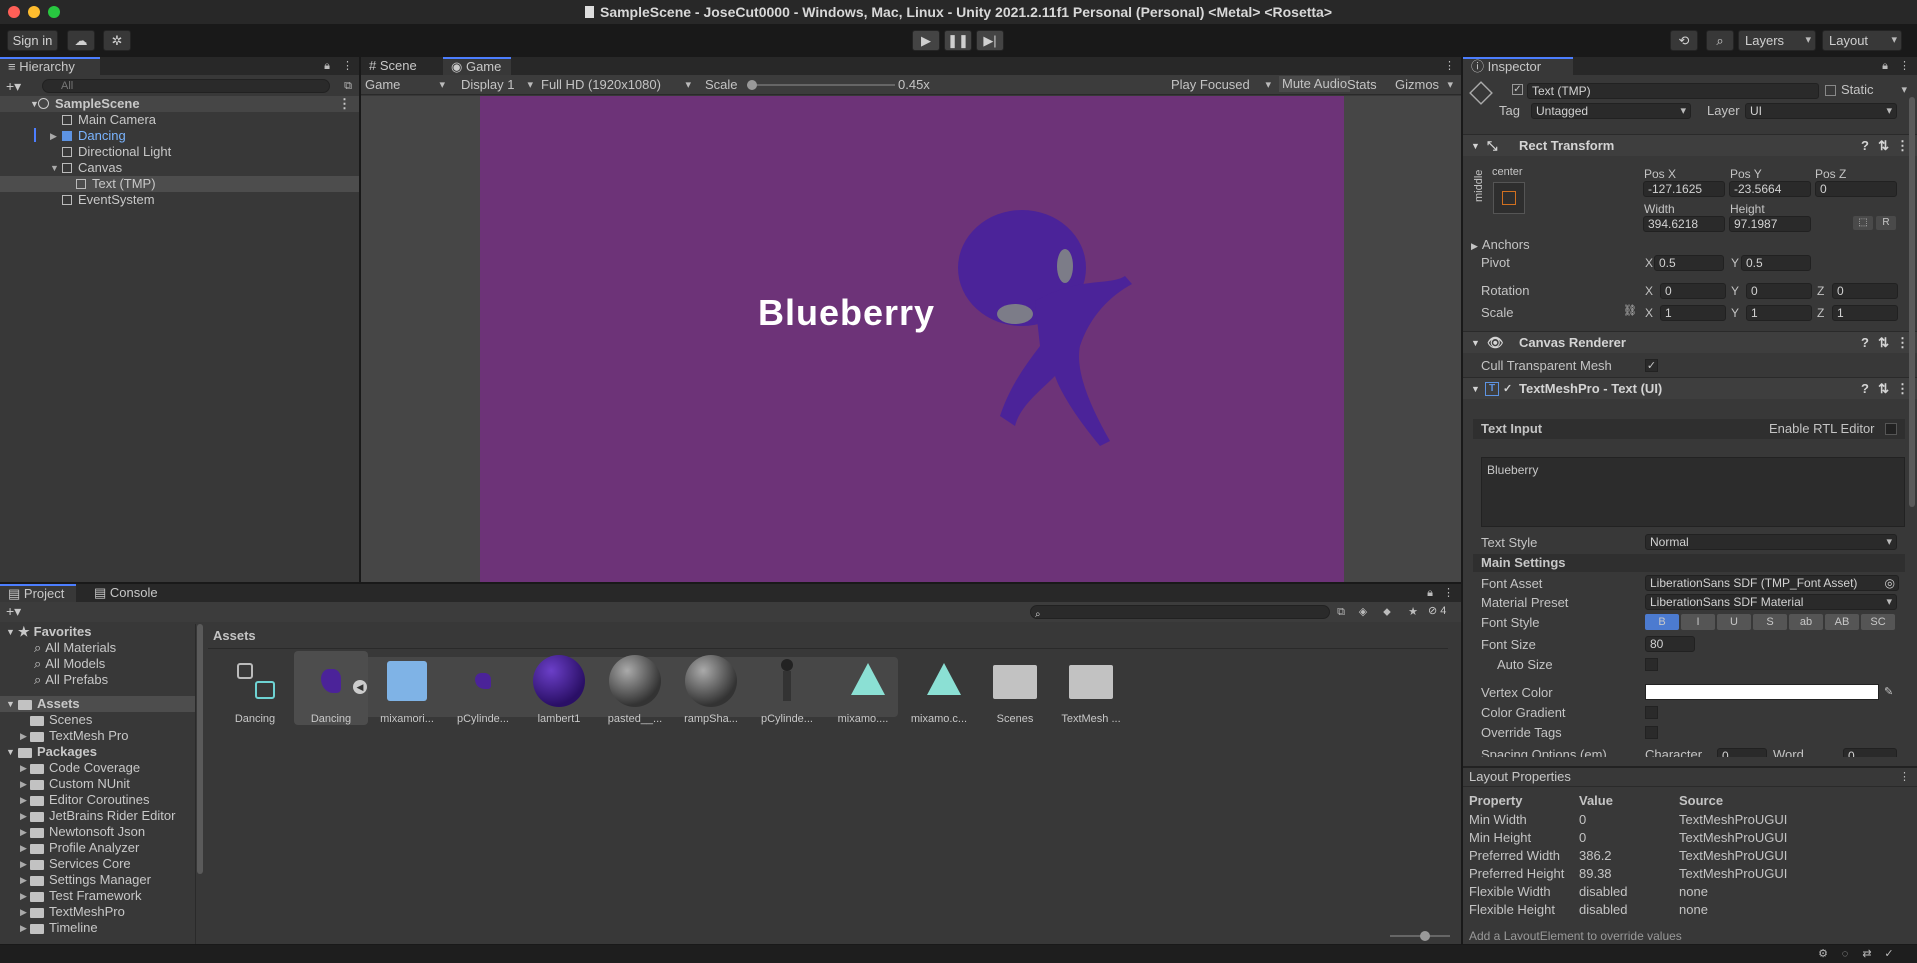  What do you see at coordinates (1180, 612) in the screenshot?
I see `project-search-input: ⌕` at bounding box center [1180, 612].